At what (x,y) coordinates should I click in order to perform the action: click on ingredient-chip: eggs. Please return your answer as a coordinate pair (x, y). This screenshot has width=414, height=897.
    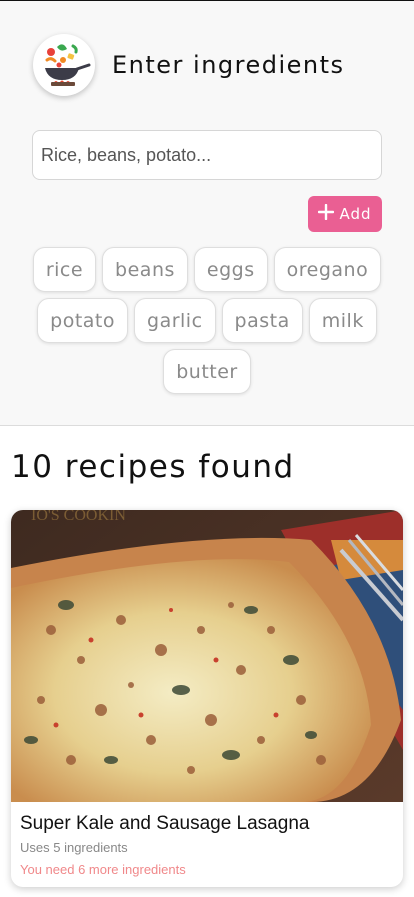
    Looking at the image, I should click on (230, 269).